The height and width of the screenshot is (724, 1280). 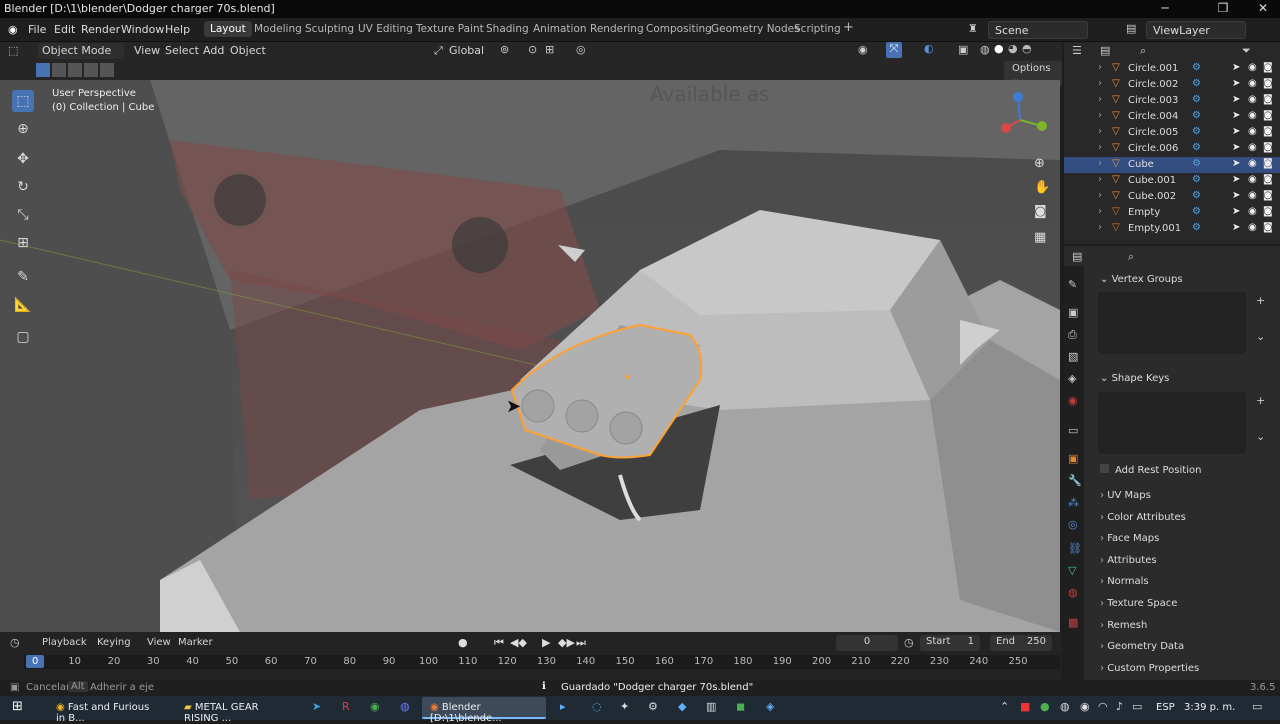 I want to click on add-cube-tool: ▢, so click(x=23, y=337).